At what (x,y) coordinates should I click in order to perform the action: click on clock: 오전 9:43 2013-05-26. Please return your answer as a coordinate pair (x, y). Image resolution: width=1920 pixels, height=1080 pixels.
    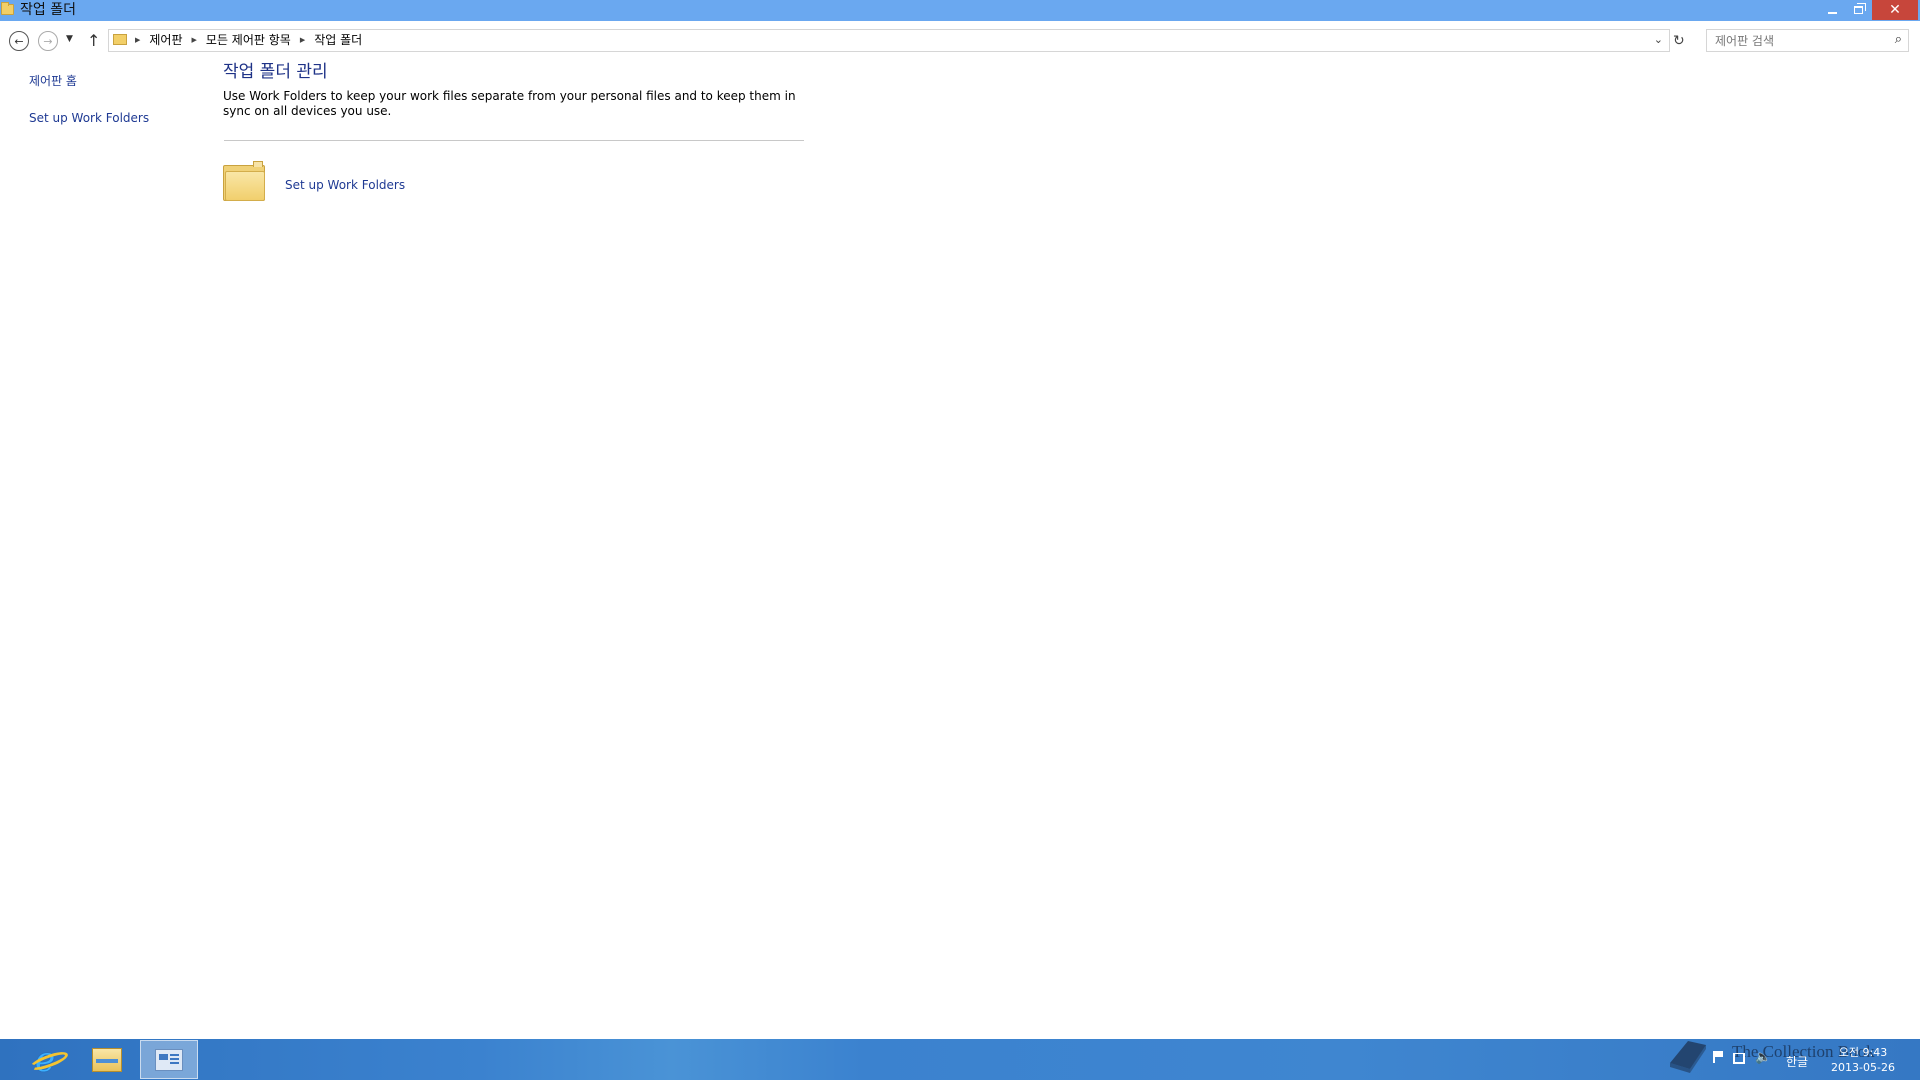
    Looking at the image, I should click on (1863, 1060).